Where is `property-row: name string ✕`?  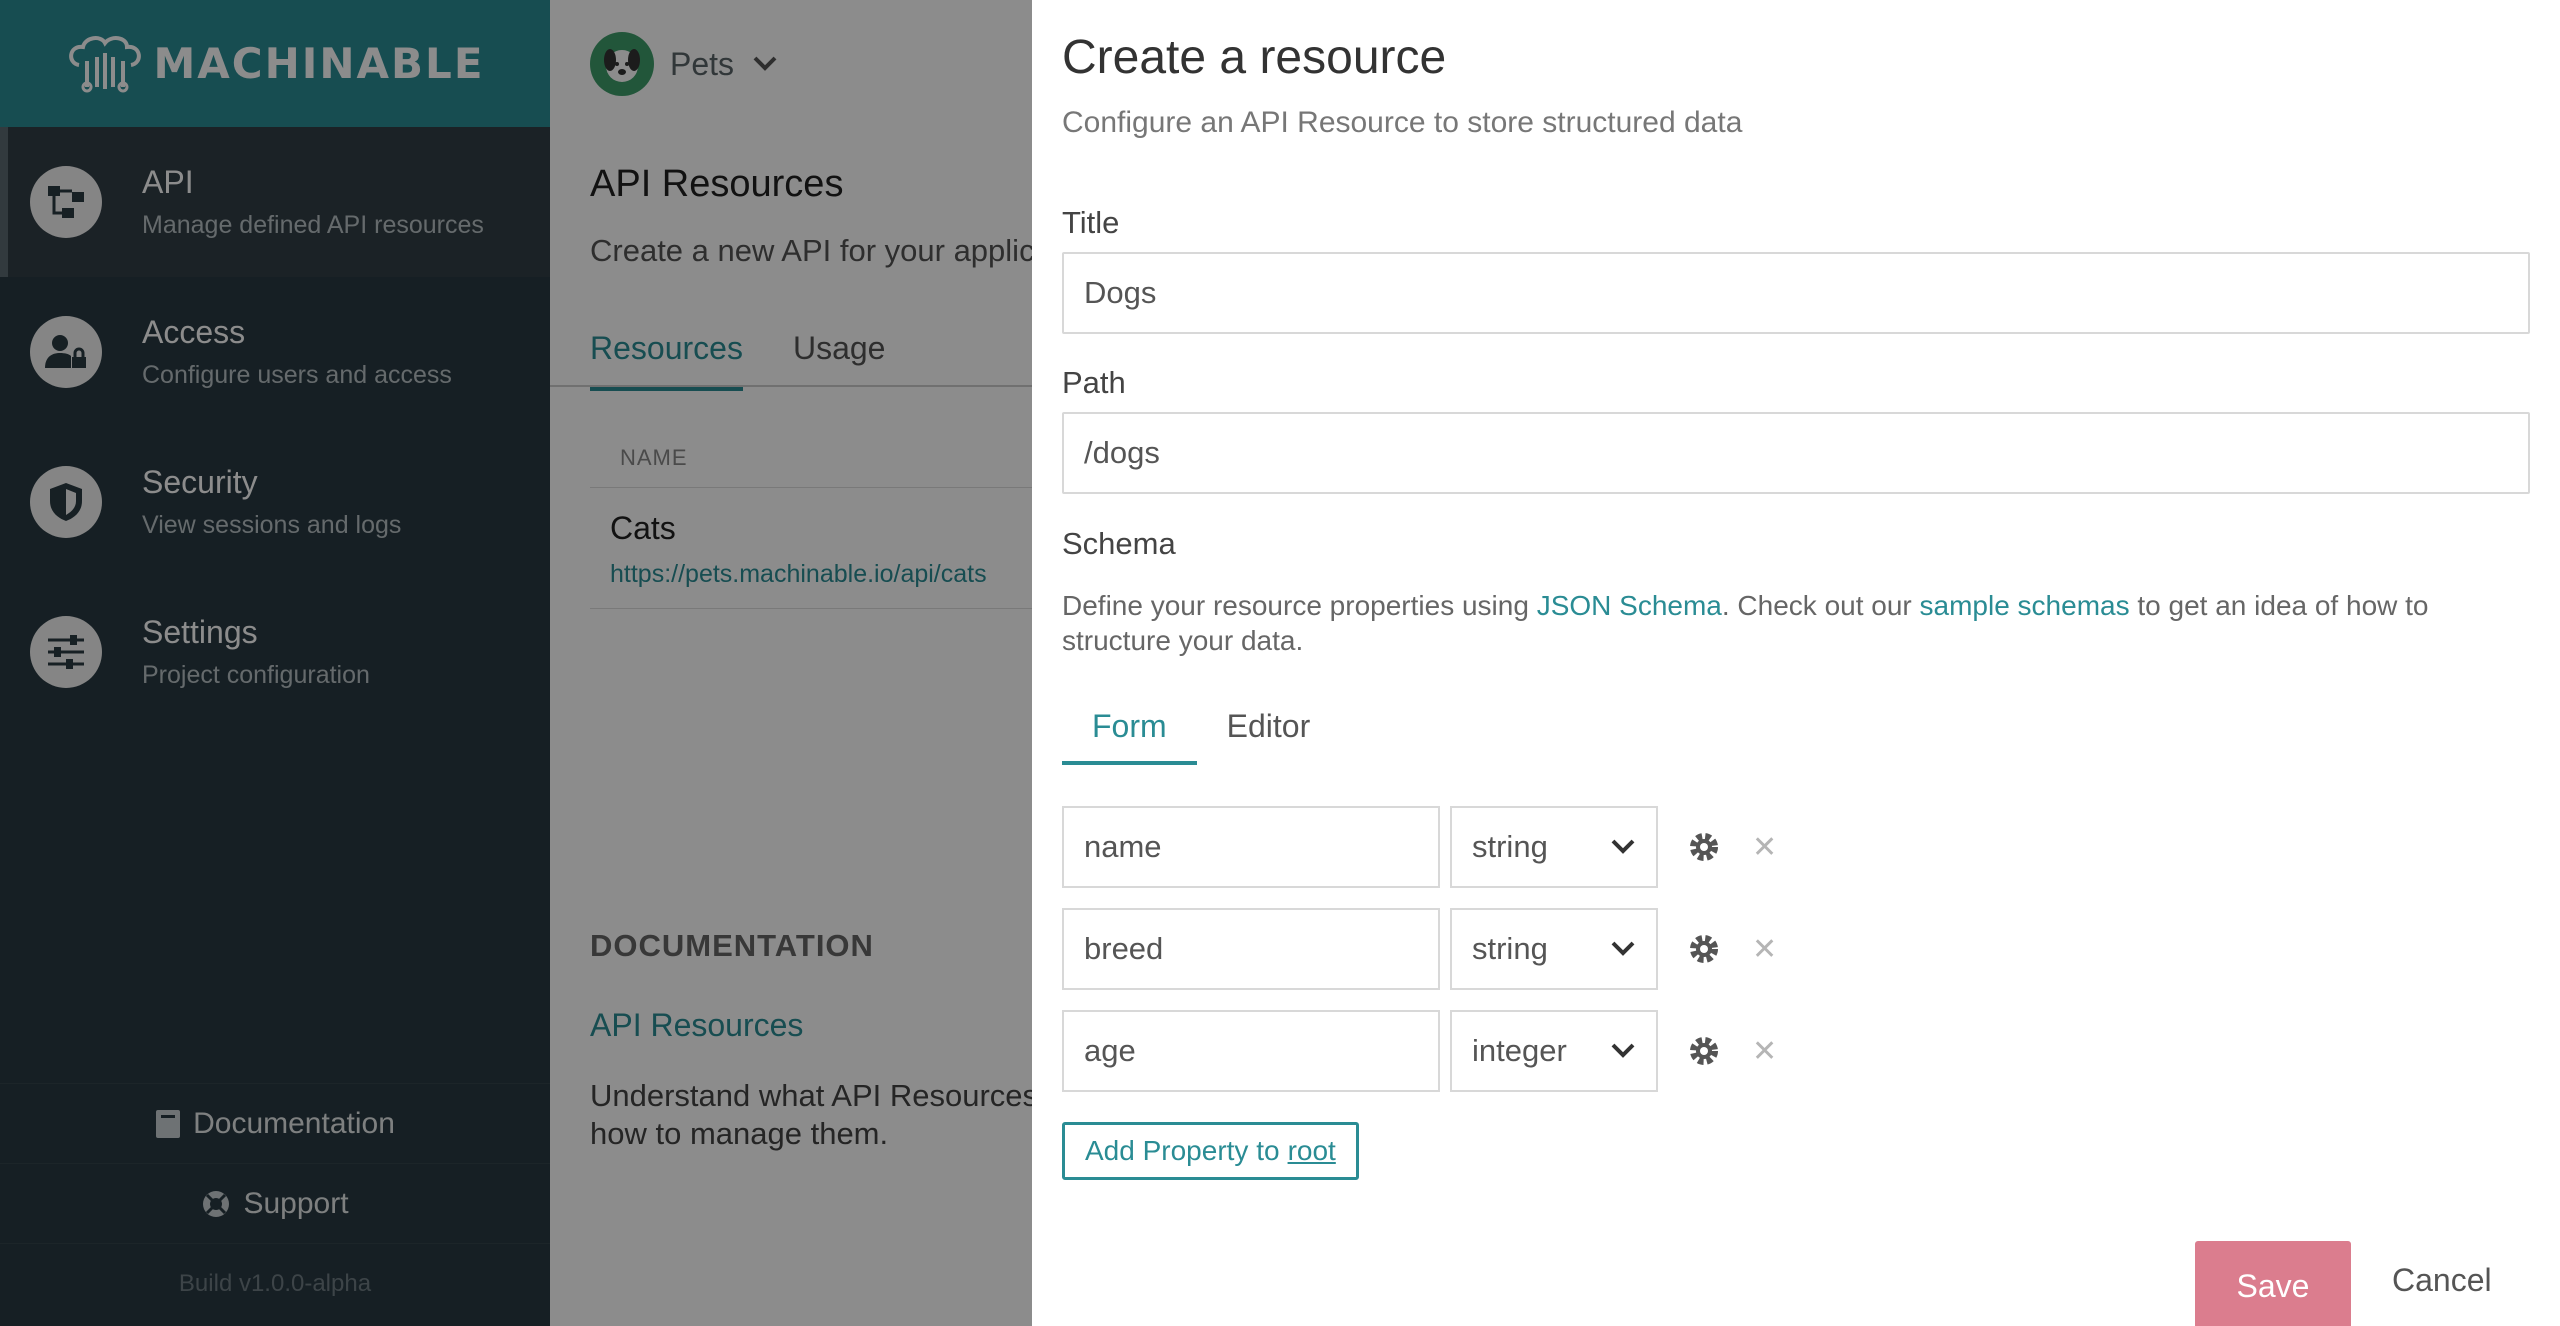
property-row: name string ✕ is located at coordinates (1419, 847).